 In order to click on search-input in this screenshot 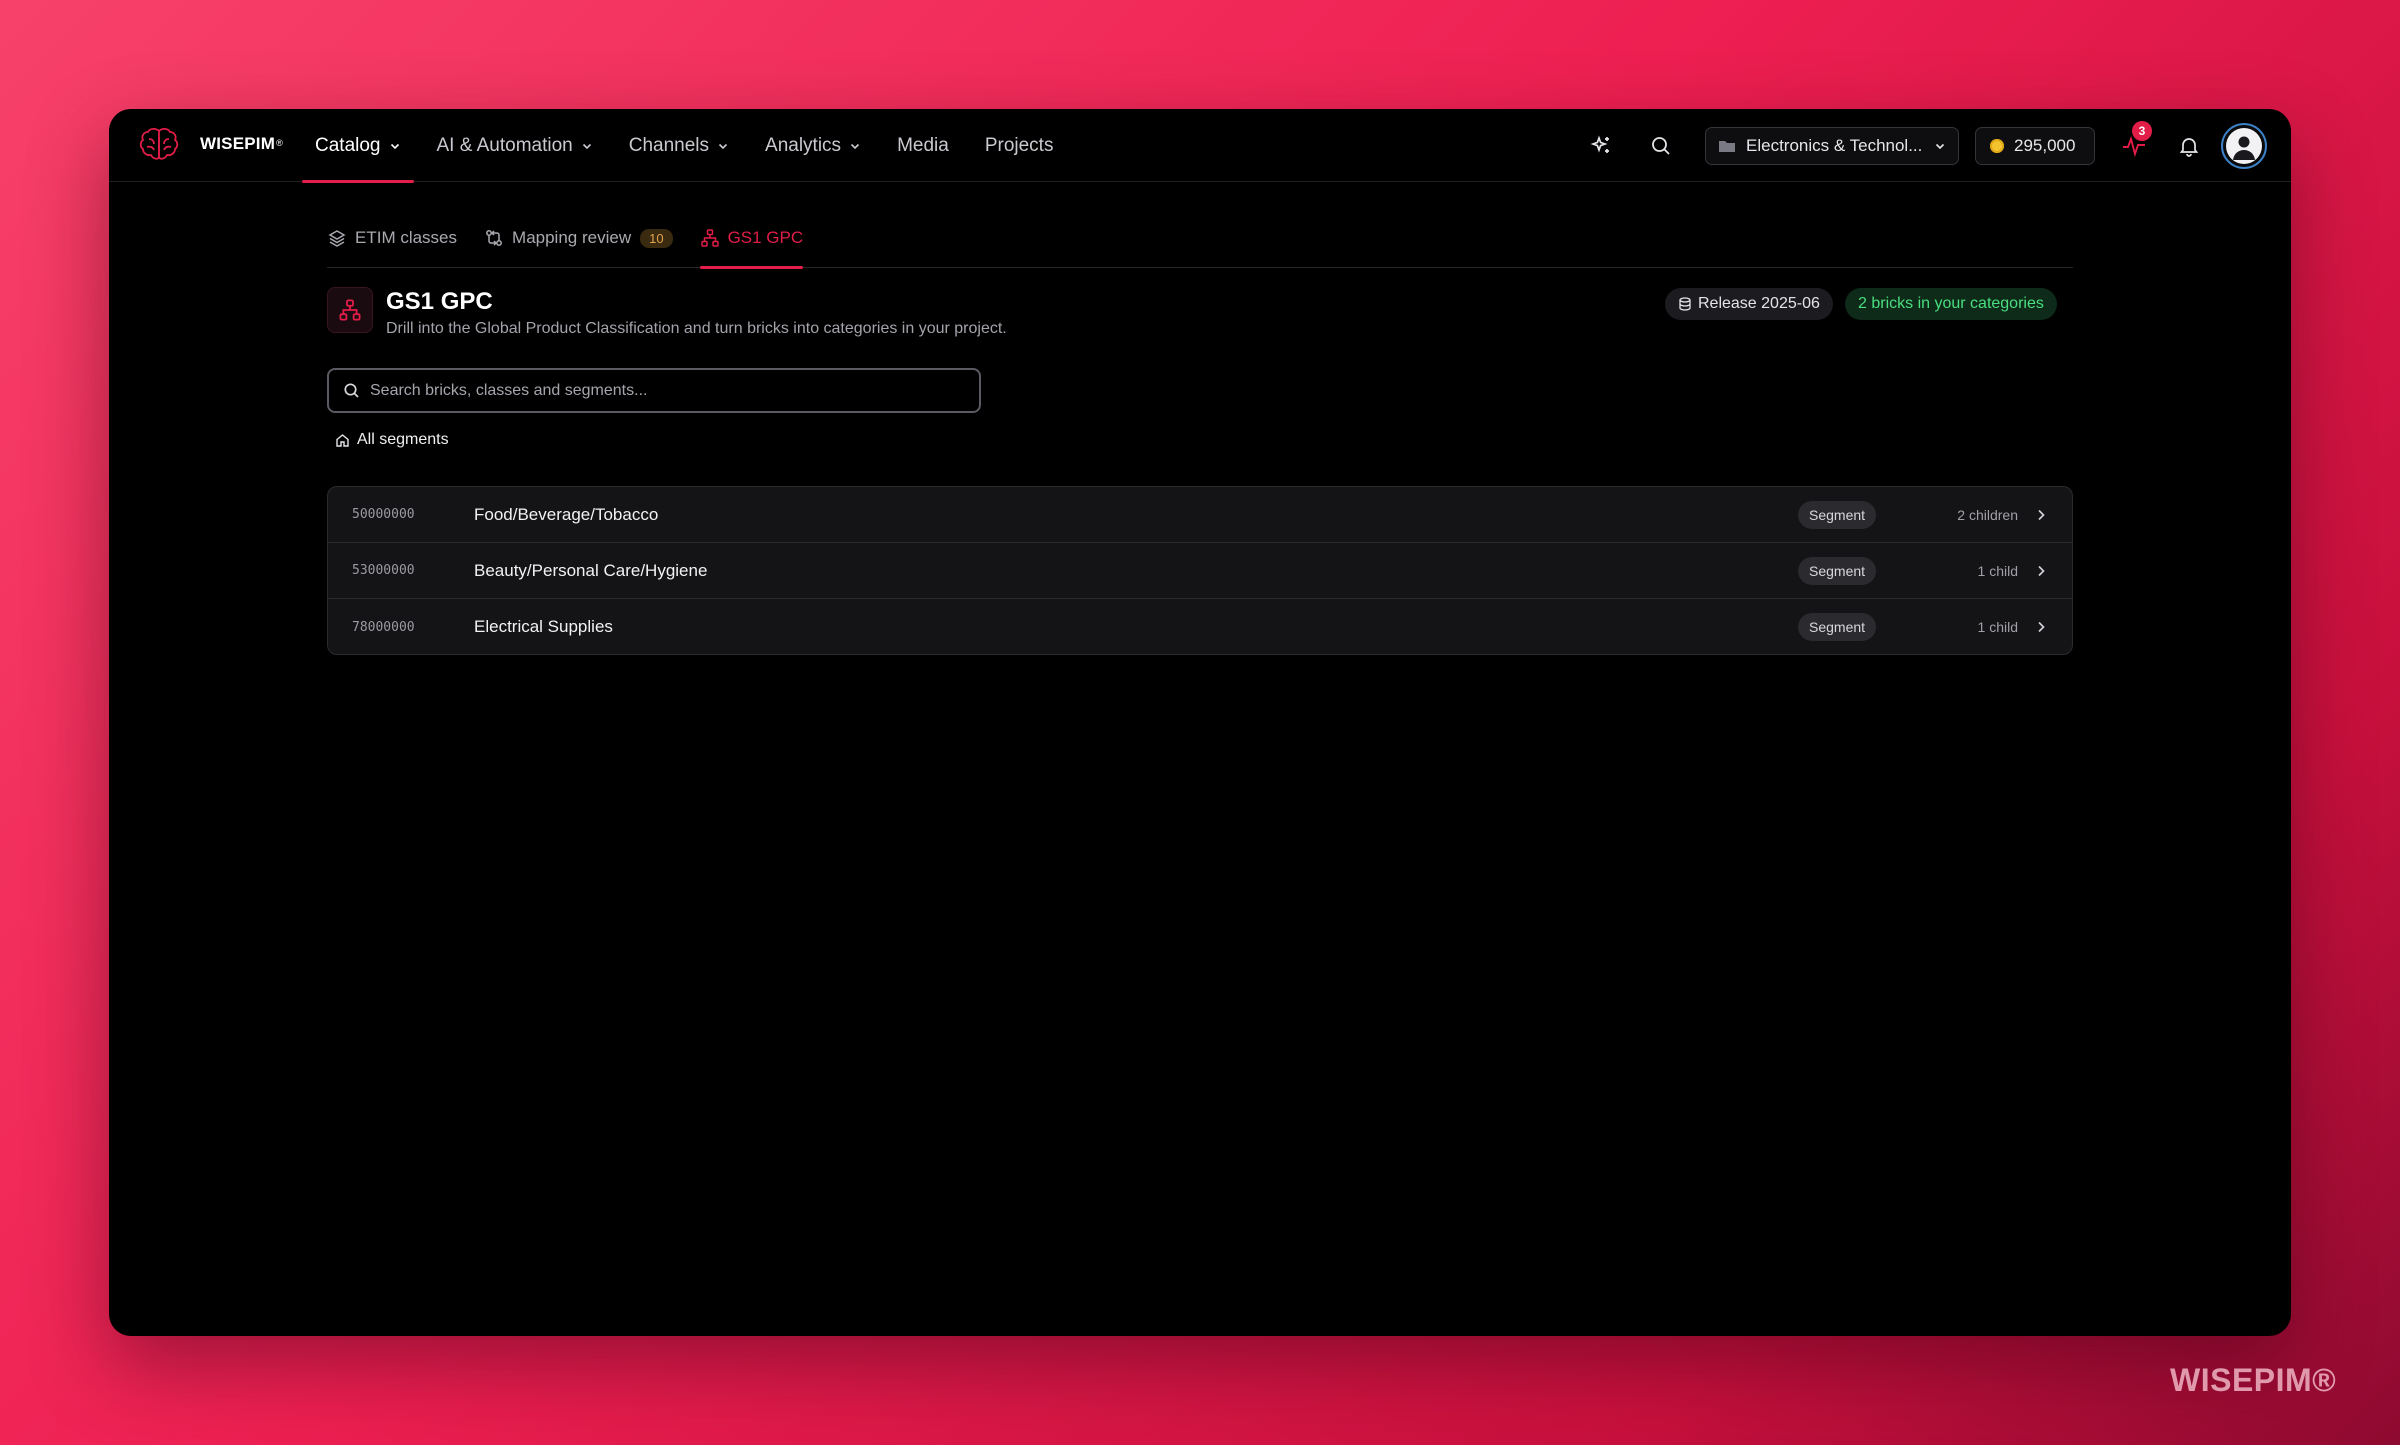, I will do `click(667, 390)`.